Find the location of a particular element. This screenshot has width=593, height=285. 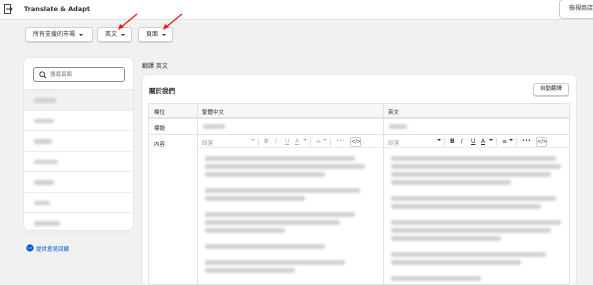

page-list is located at coordinates (78, 161).